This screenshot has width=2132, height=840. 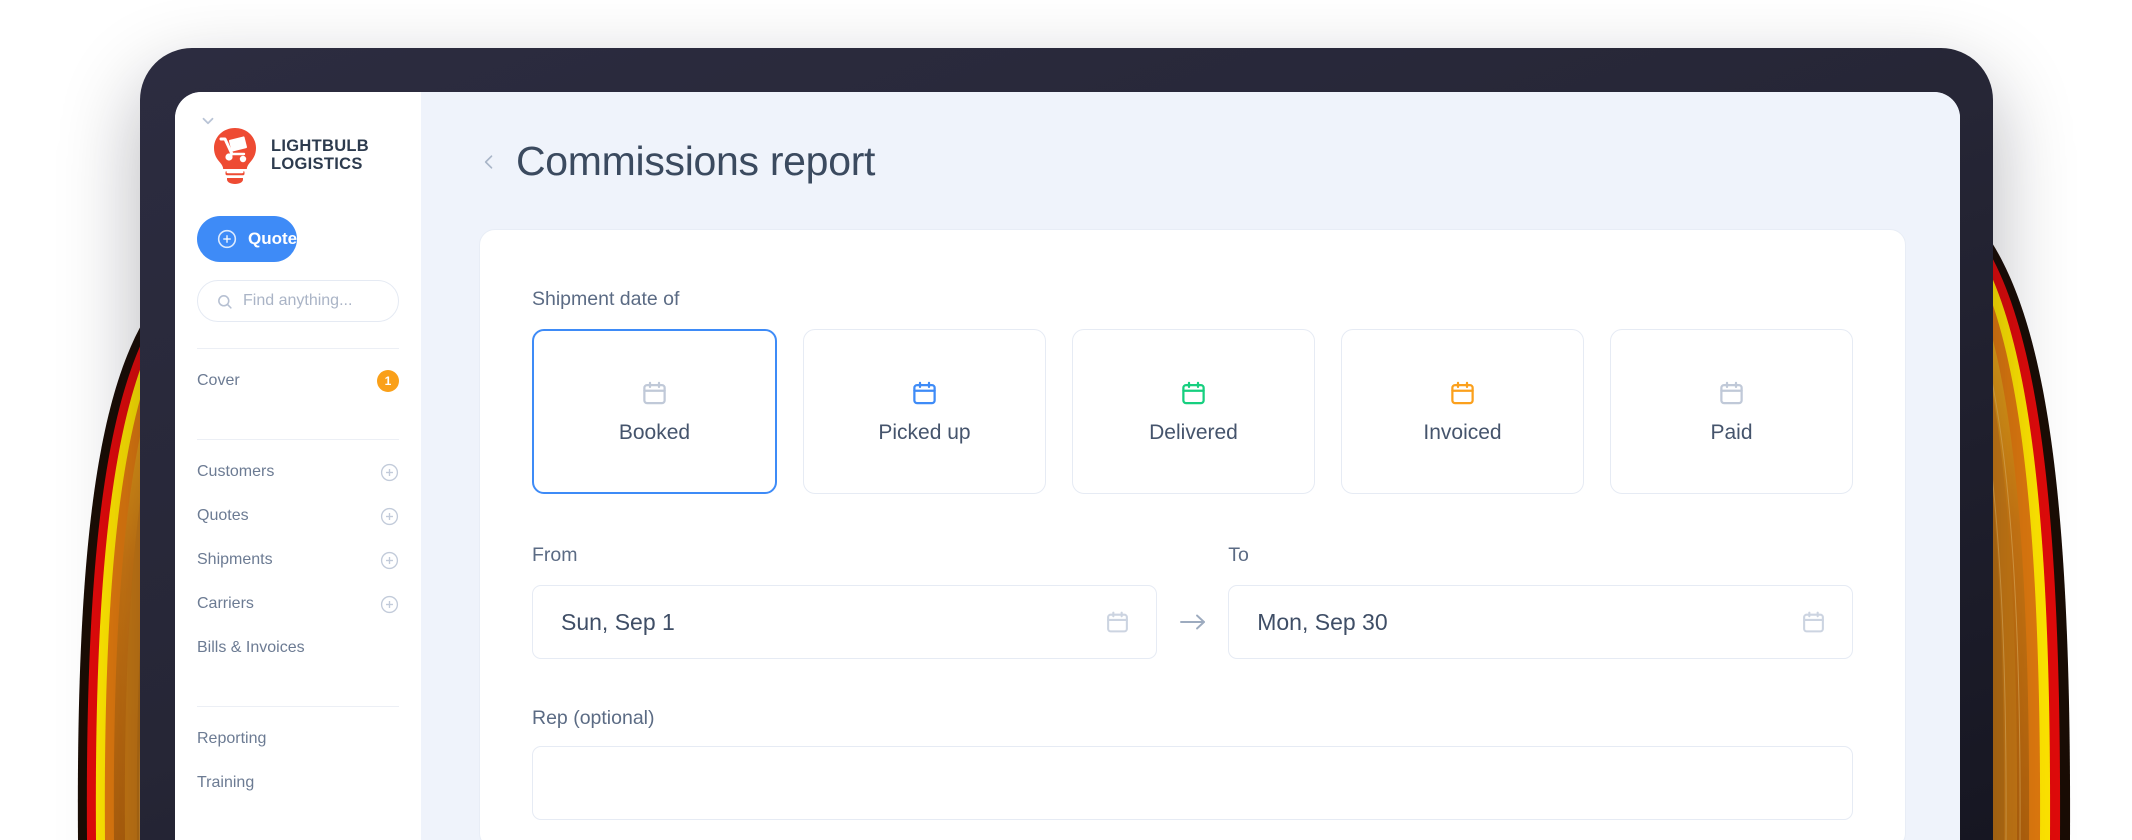 I want to click on date-range-row: From Sun, Sep 1 To Mon, Sep 30, so click(x=1192, y=601).